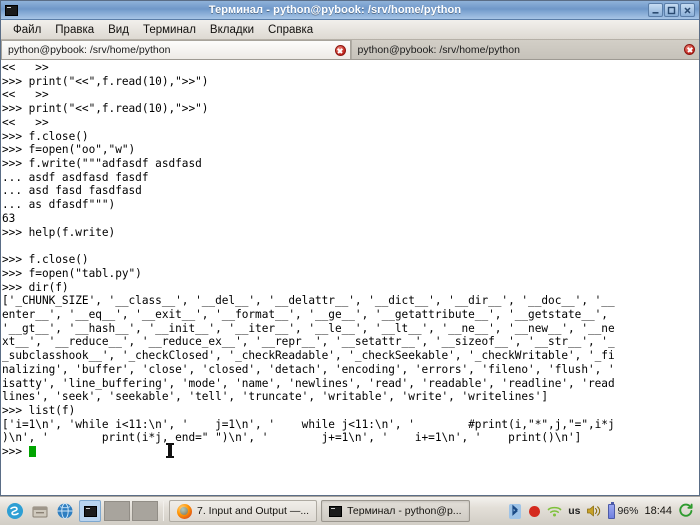 The height and width of the screenshot is (525, 700). I want to click on power-icon, so click(686, 511).